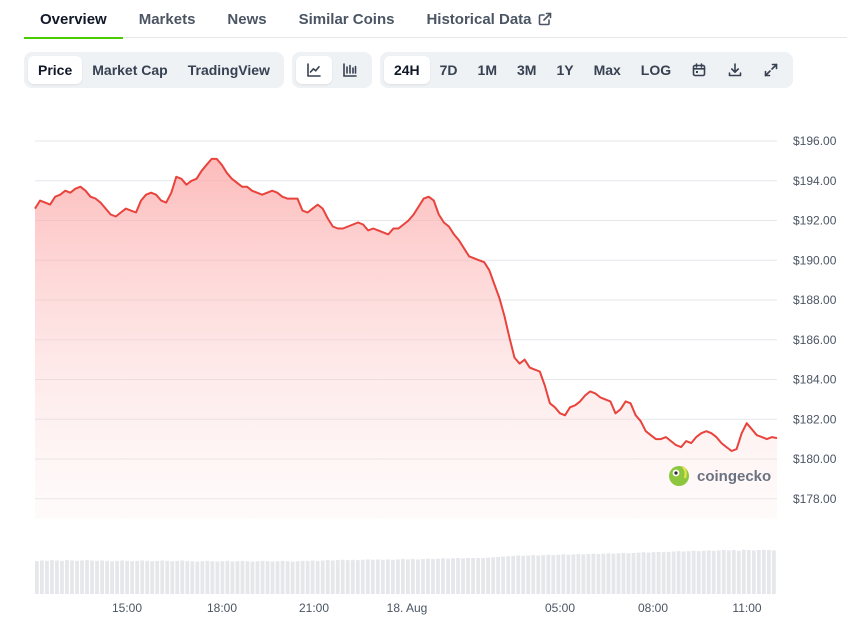  I want to click on x-tick-label: 11:00, so click(746, 608).